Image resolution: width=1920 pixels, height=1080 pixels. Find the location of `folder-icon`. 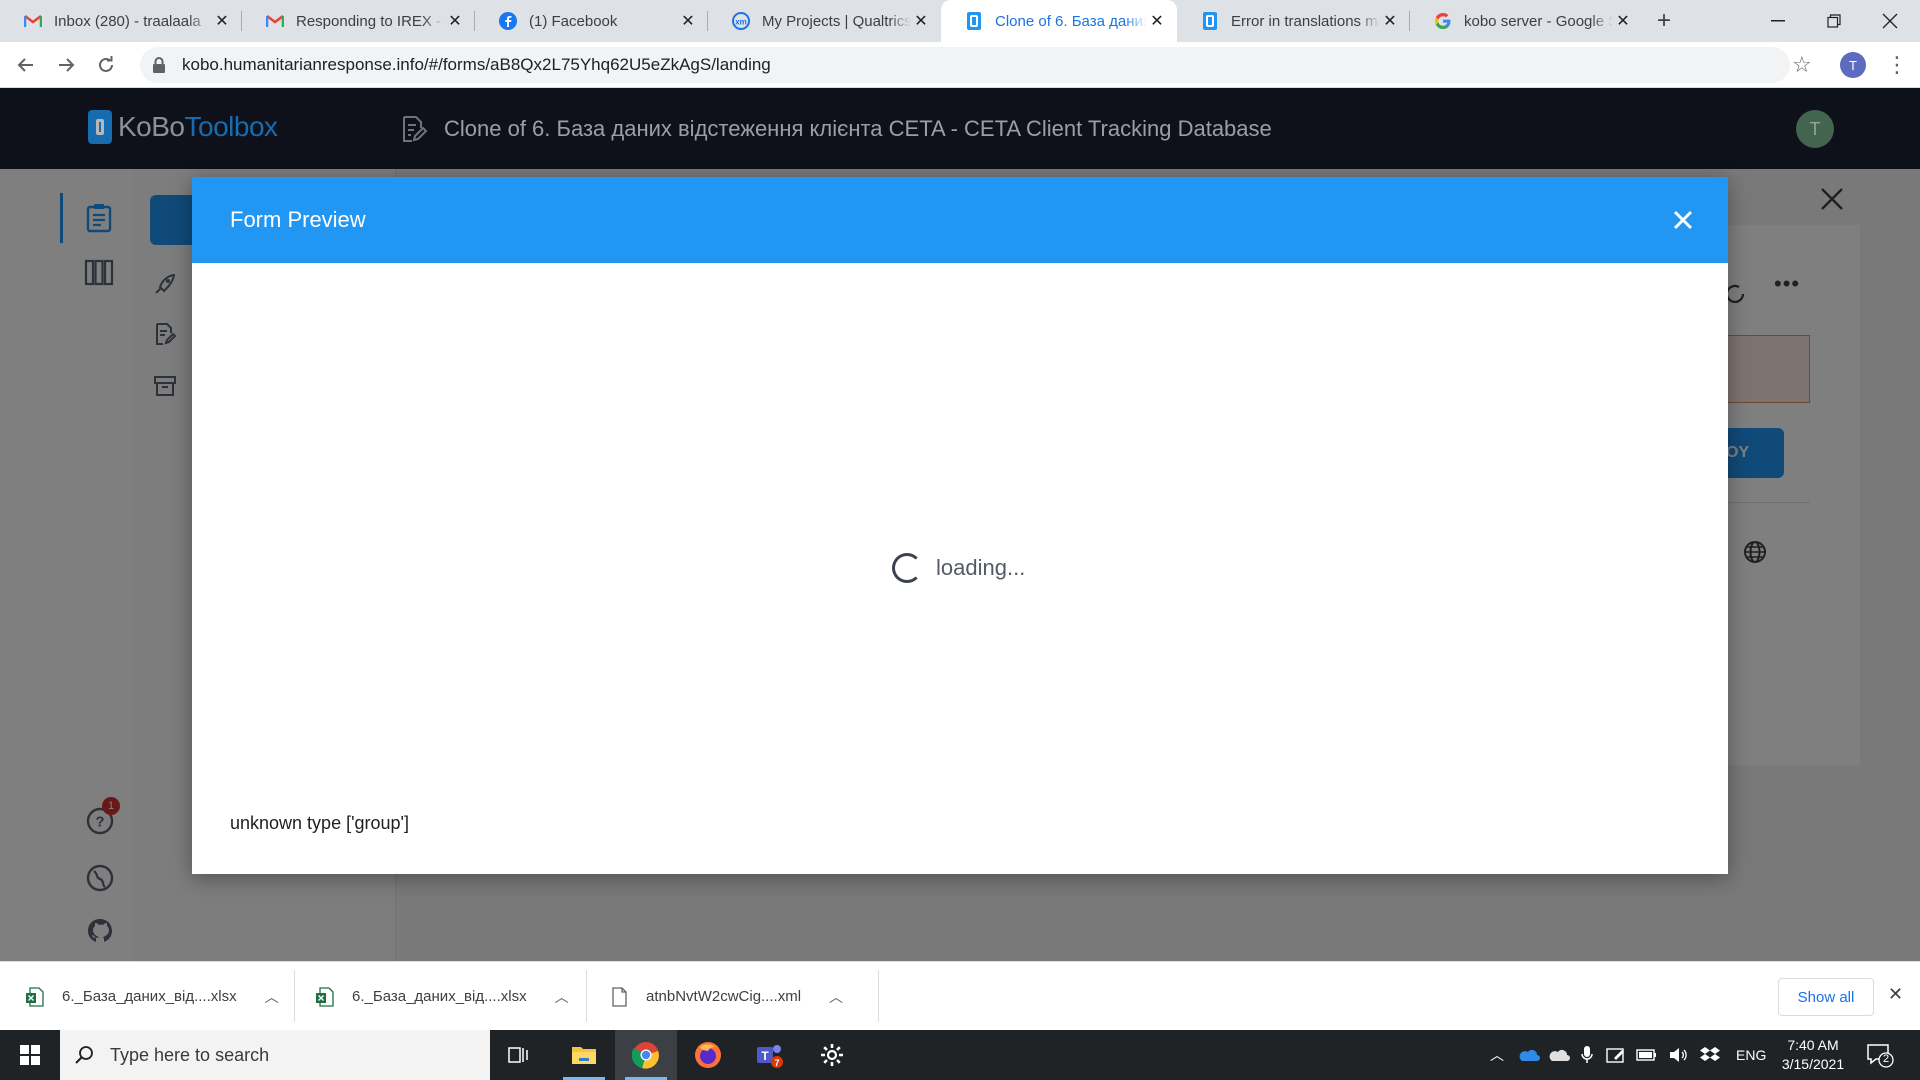

folder-icon is located at coordinates (584, 1055).